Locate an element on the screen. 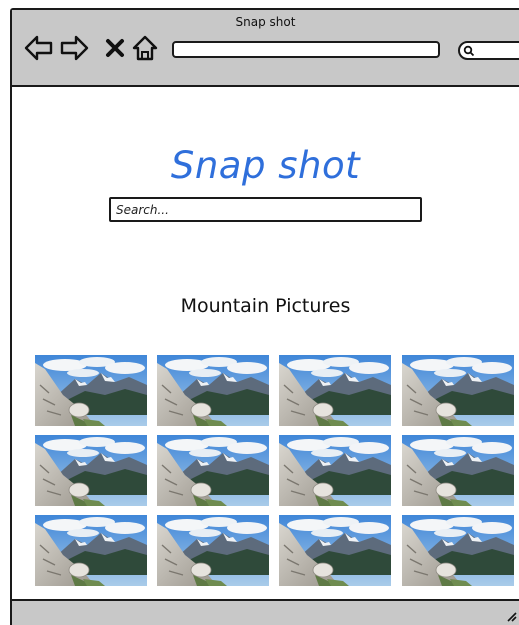 This screenshot has width=519, height=625. home-button is located at coordinates (145, 48).